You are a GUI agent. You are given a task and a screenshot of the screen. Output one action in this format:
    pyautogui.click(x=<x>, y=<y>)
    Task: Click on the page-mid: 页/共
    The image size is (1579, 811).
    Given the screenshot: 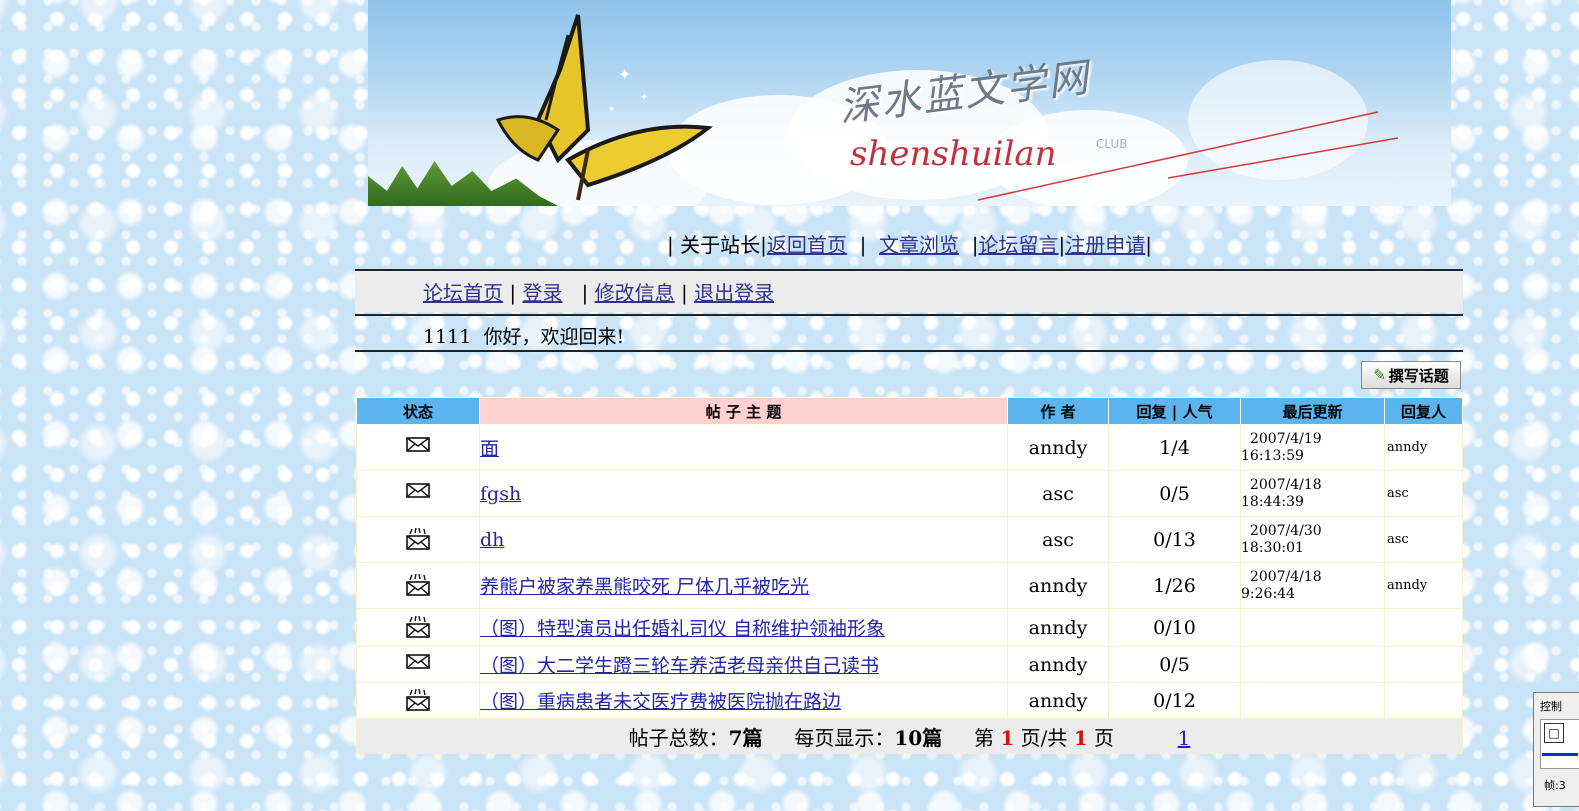 What is the action you would take?
    pyautogui.click(x=1044, y=737)
    